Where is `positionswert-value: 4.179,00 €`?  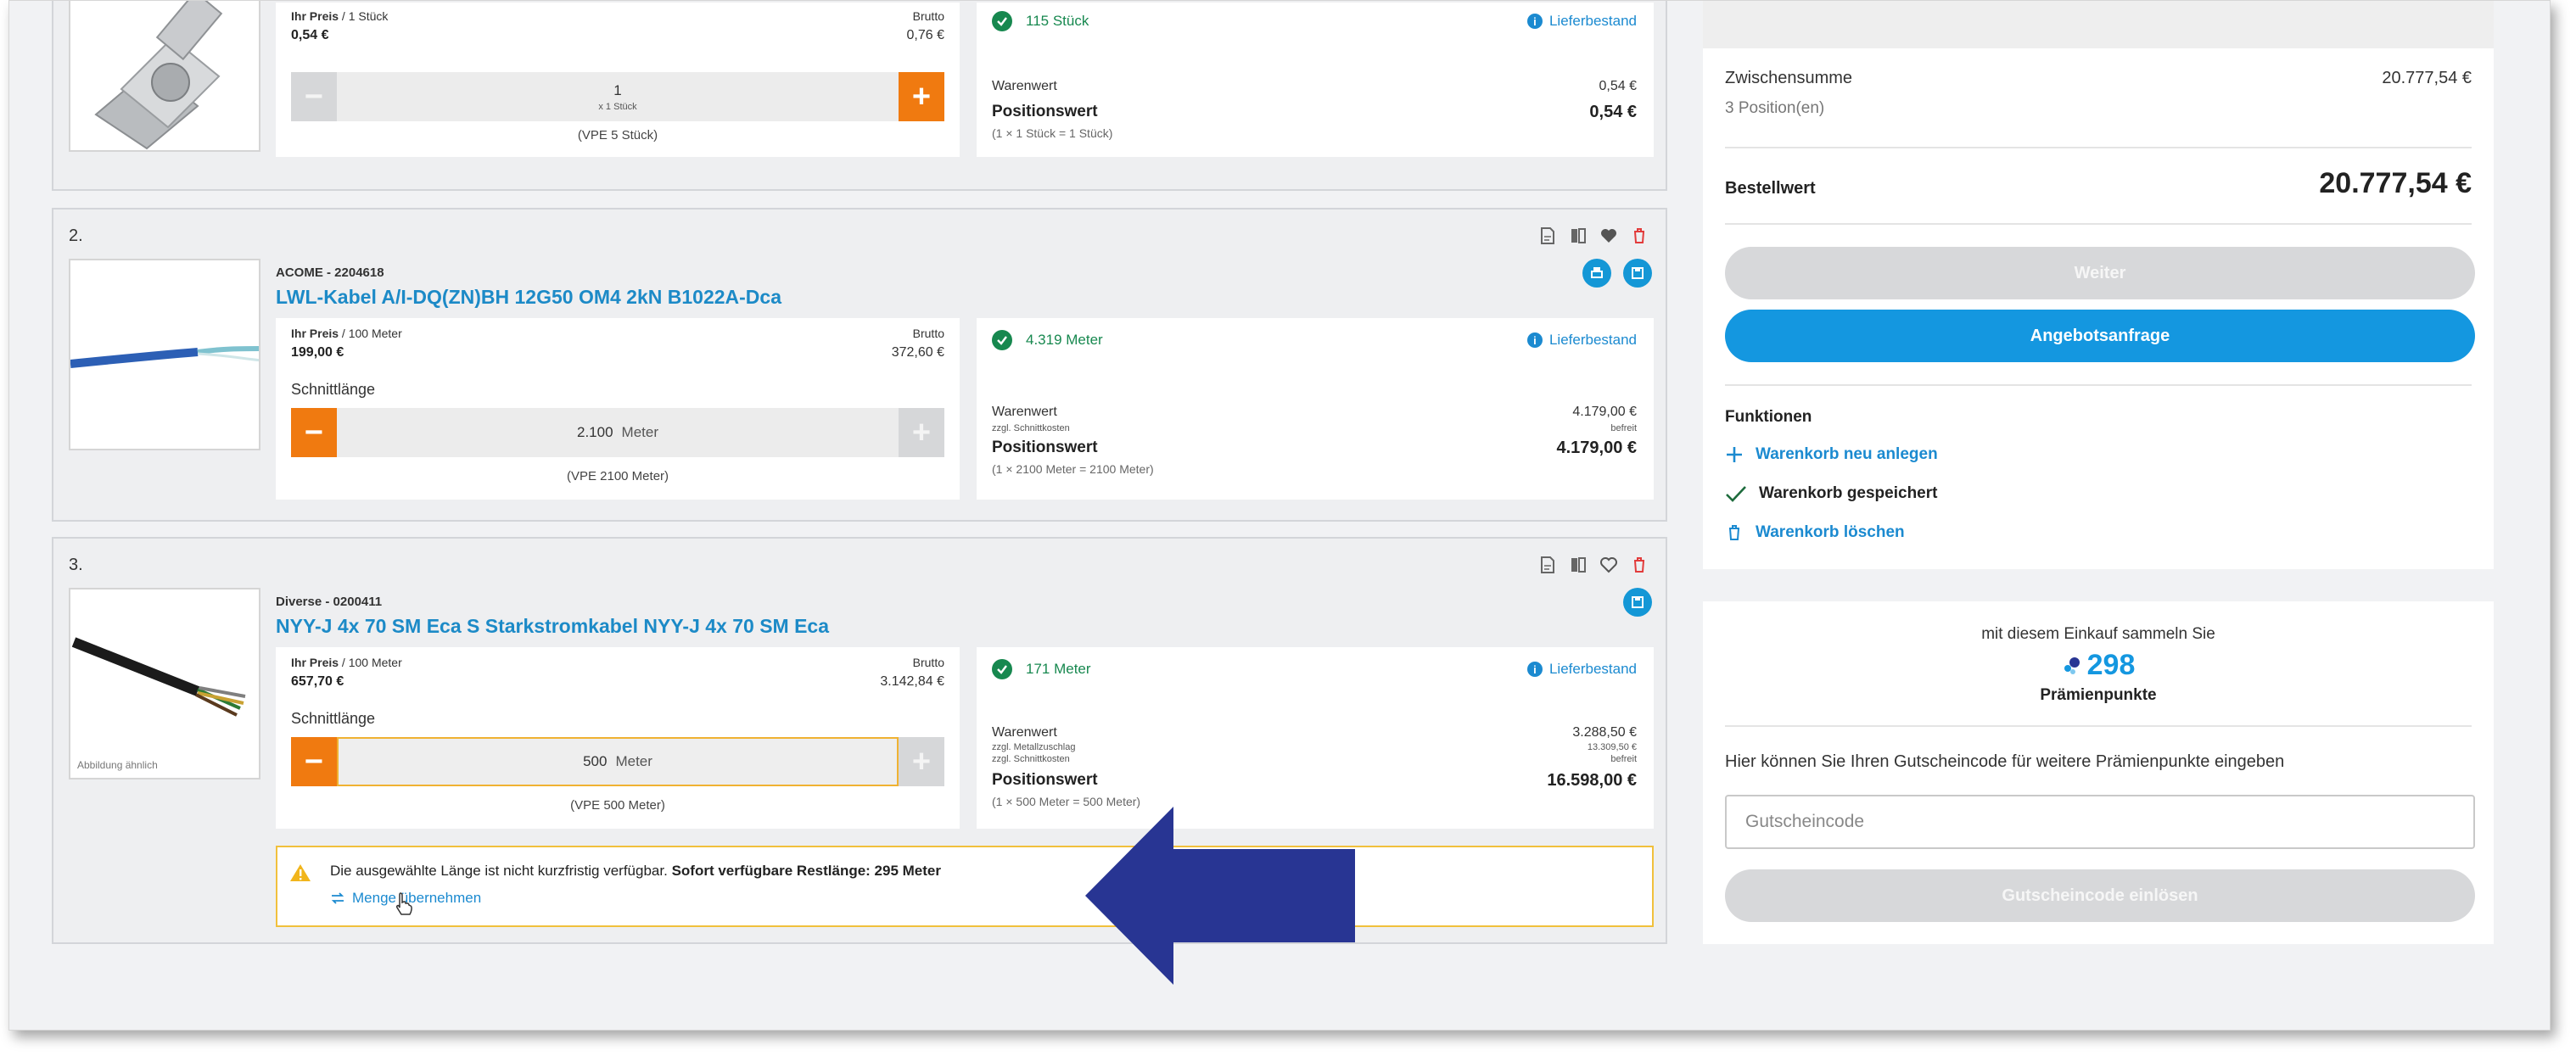
positionswert-value: 4.179,00 € is located at coordinates (1596, 448).